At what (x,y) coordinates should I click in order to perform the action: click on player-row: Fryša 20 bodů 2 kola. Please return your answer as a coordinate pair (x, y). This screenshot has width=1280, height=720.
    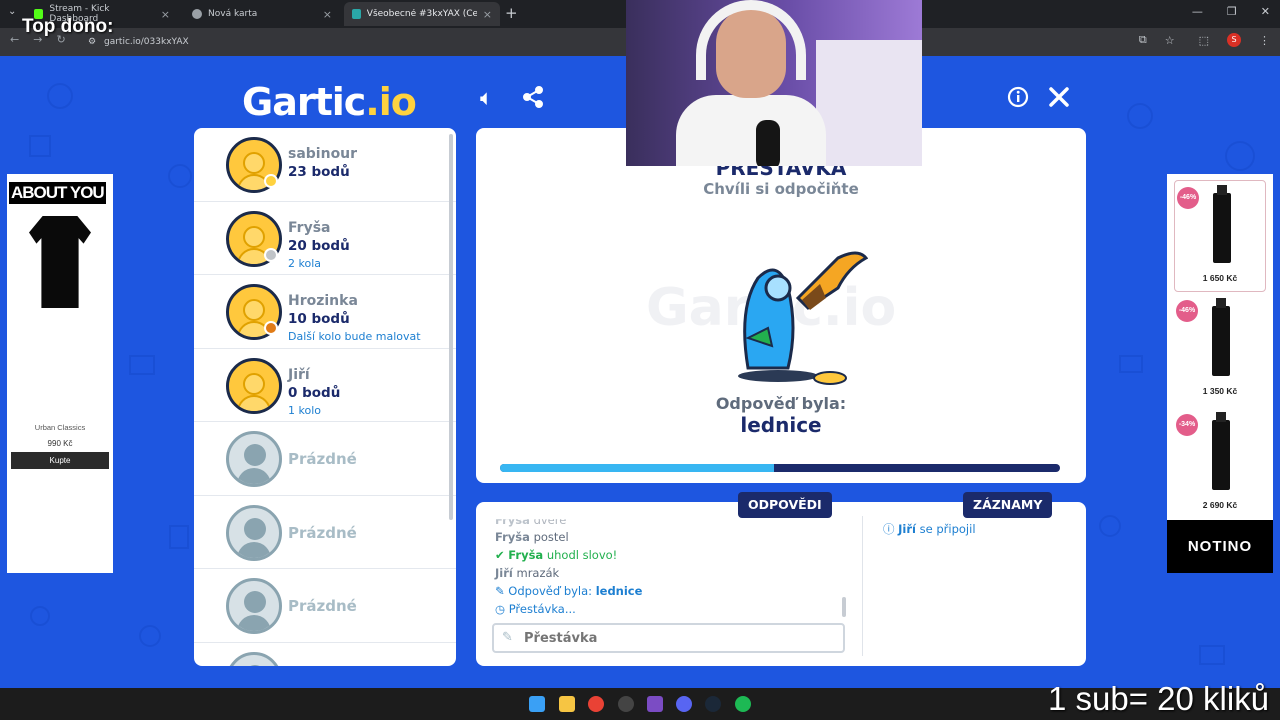
    Looking at the image, I should click on (325, 238).